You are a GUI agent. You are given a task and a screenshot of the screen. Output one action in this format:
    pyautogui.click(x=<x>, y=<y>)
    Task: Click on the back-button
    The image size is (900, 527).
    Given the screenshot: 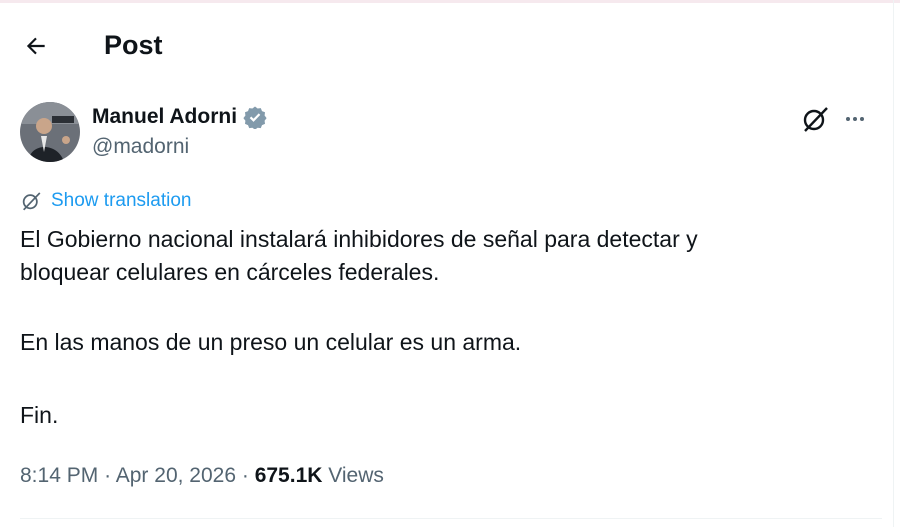 What is the action you would take?
    pyautogui.click(x=36, y=46)
    